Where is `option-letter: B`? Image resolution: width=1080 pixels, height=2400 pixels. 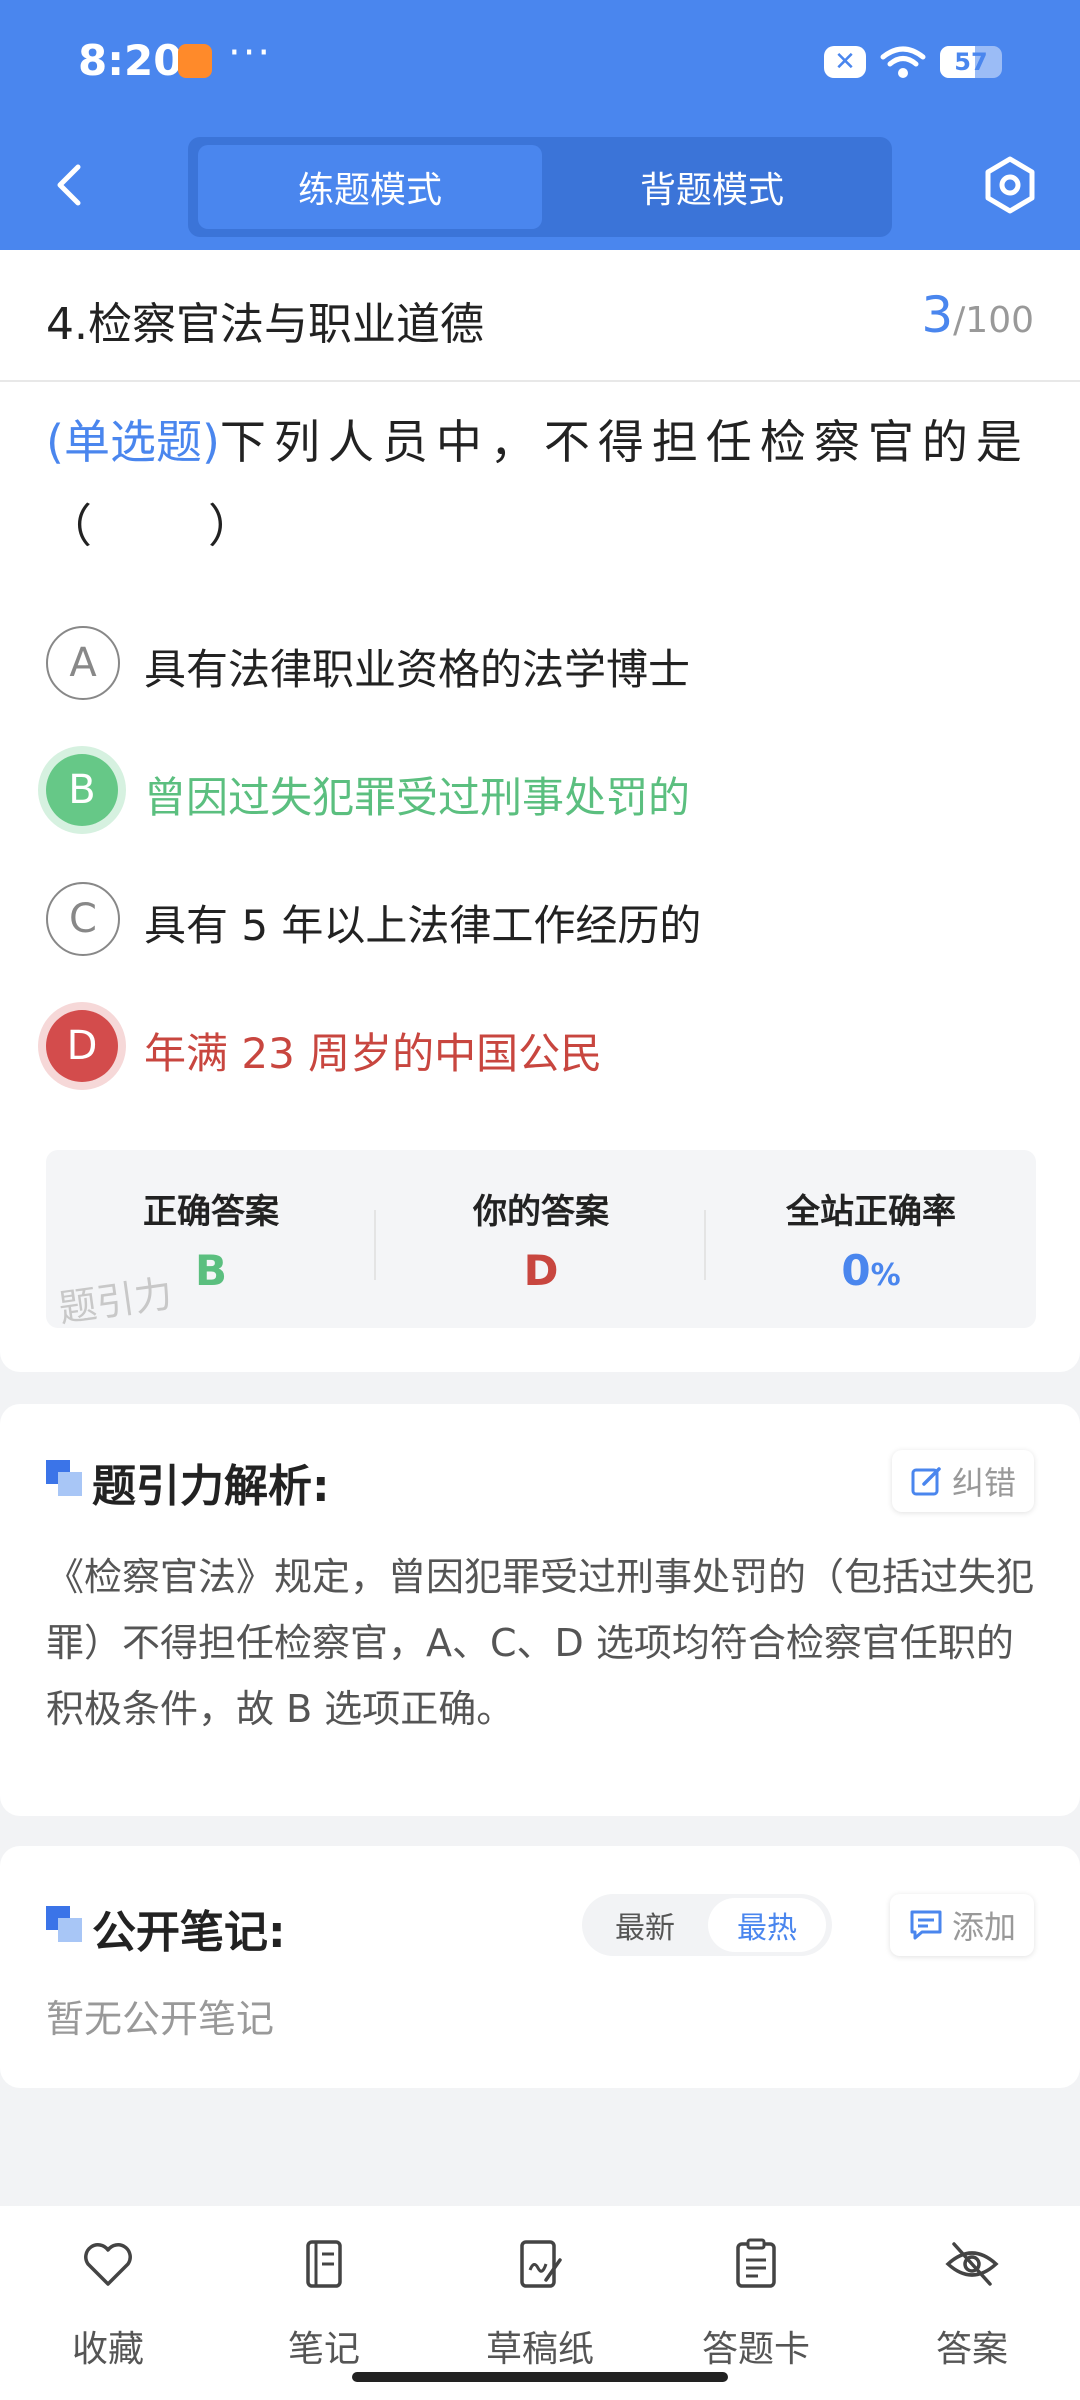
option-letter: B is located at coordinates (82, 790).